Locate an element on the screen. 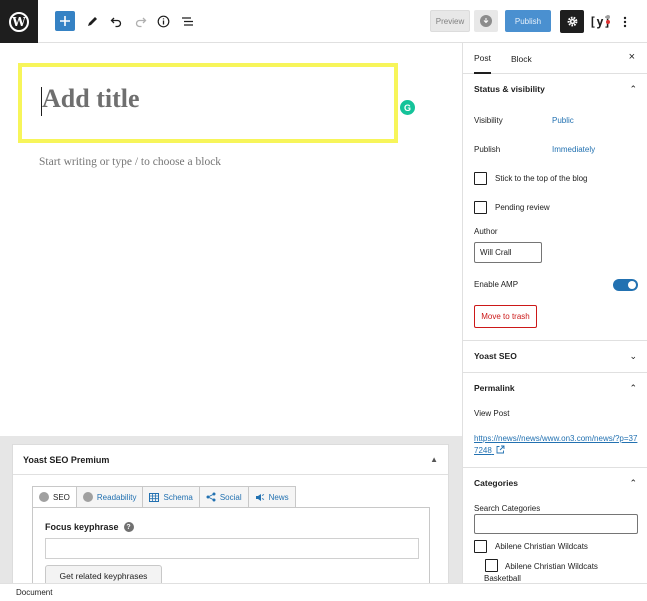  add-block-button is located at coordinates (65, 21).